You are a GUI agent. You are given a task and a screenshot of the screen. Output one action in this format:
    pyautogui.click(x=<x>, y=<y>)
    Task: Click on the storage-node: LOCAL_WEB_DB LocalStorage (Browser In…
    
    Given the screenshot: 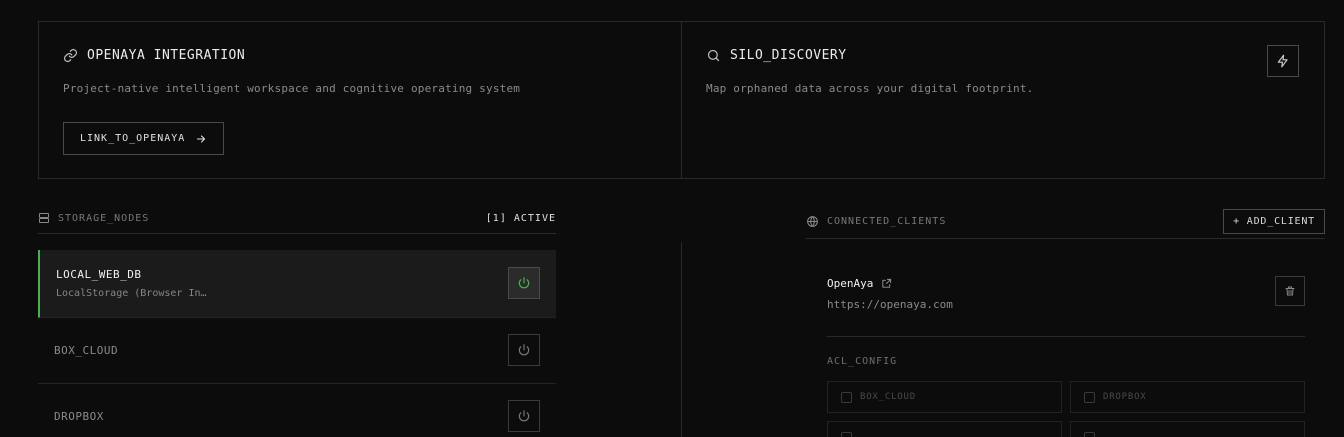 What is the action you would take?
    pyautogui.click(x=297, y=284)
    